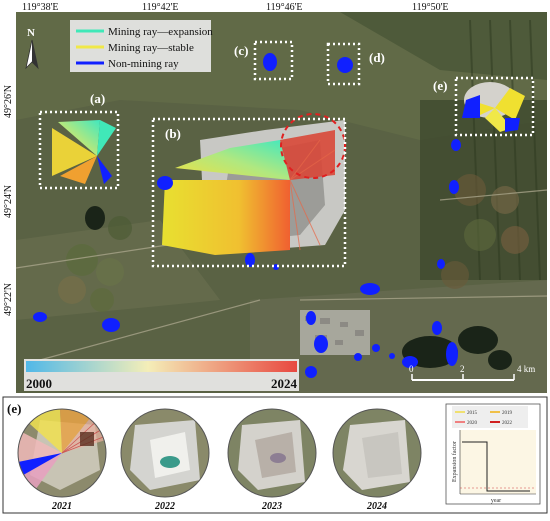  I want to click on year-colorbar: 2000 2024, so click(161, 375).